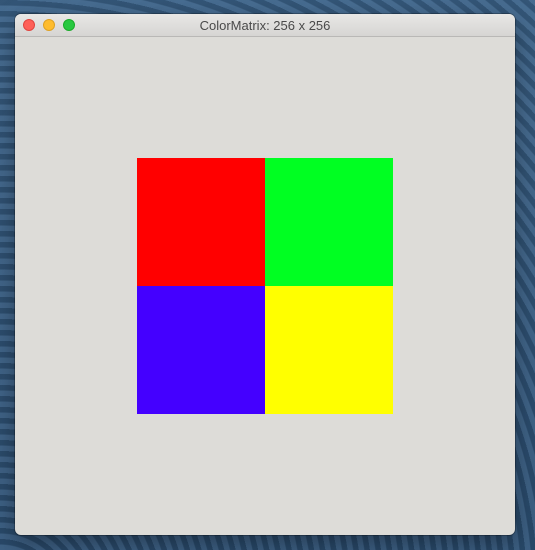  I want to click on window-controls, so click(49, 25).